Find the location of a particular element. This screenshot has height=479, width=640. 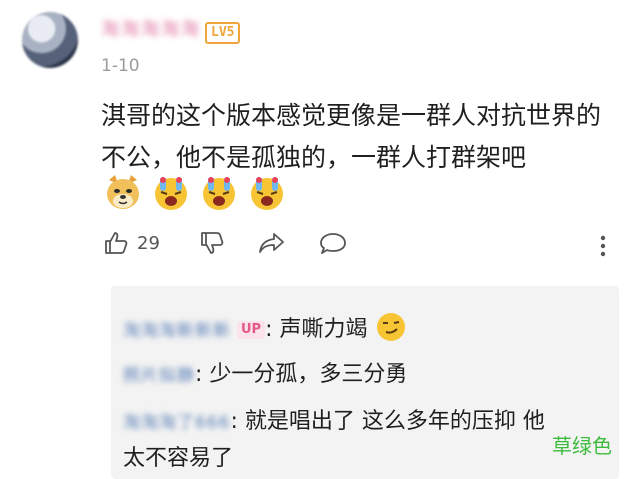

up-badge: UP is located at coordinates (251, 330).